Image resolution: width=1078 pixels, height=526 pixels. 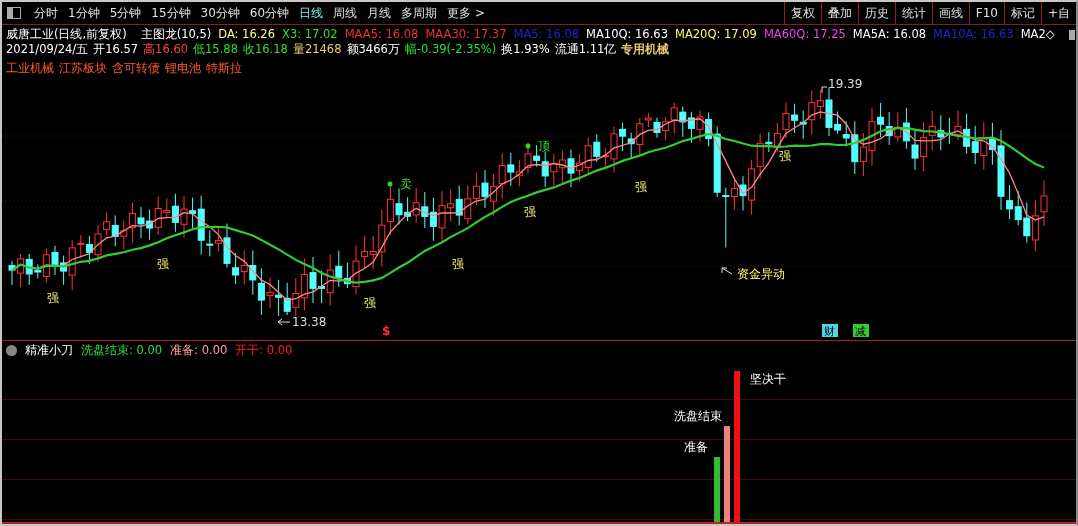 I want to click on indicator-reading: MA5A: 16.08, so click(x=889, y=34).